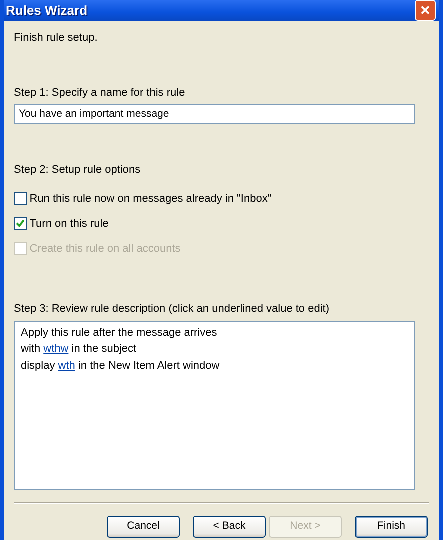 This screenshot has height=540, width=443. I want to click on value-link: wth, so click(67, 366).